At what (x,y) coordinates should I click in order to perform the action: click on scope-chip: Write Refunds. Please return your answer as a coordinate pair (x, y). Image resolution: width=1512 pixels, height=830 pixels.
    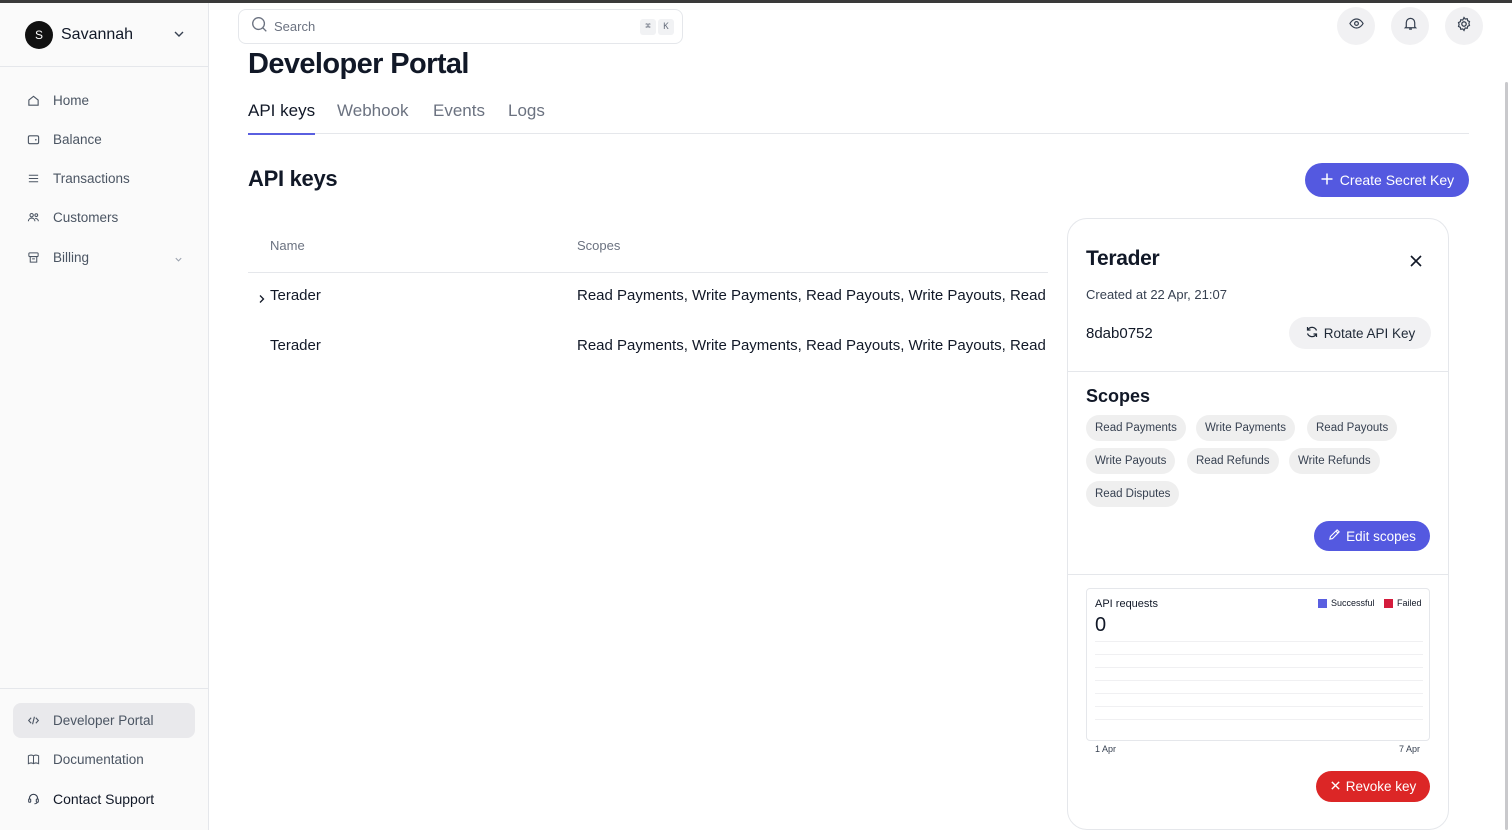
    Looking at the image, I should click on (1334, 461).